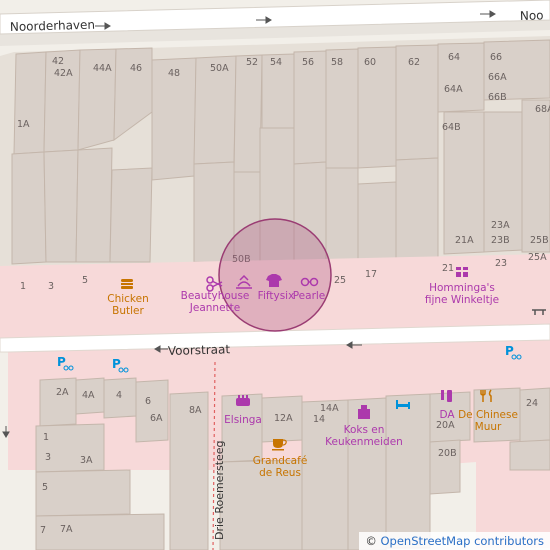 The height and width of the screenshot is (550, 550). What do you see at coordinates (539, 240) in the screenshot?
I see `svg-text: 25B` at bounding box center [539, 240].